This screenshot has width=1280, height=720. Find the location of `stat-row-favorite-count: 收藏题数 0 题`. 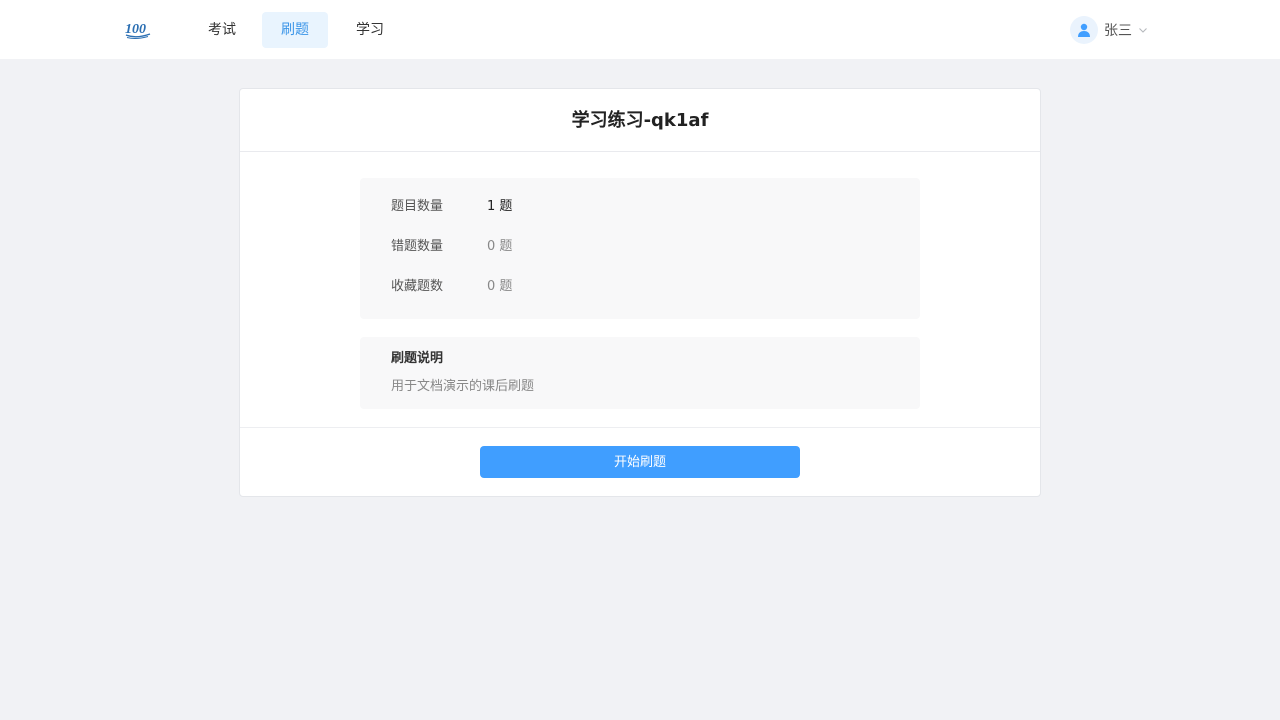

stat-row-favorite-count: 收藏题数 0 题 is located at coordinates (451, 287).